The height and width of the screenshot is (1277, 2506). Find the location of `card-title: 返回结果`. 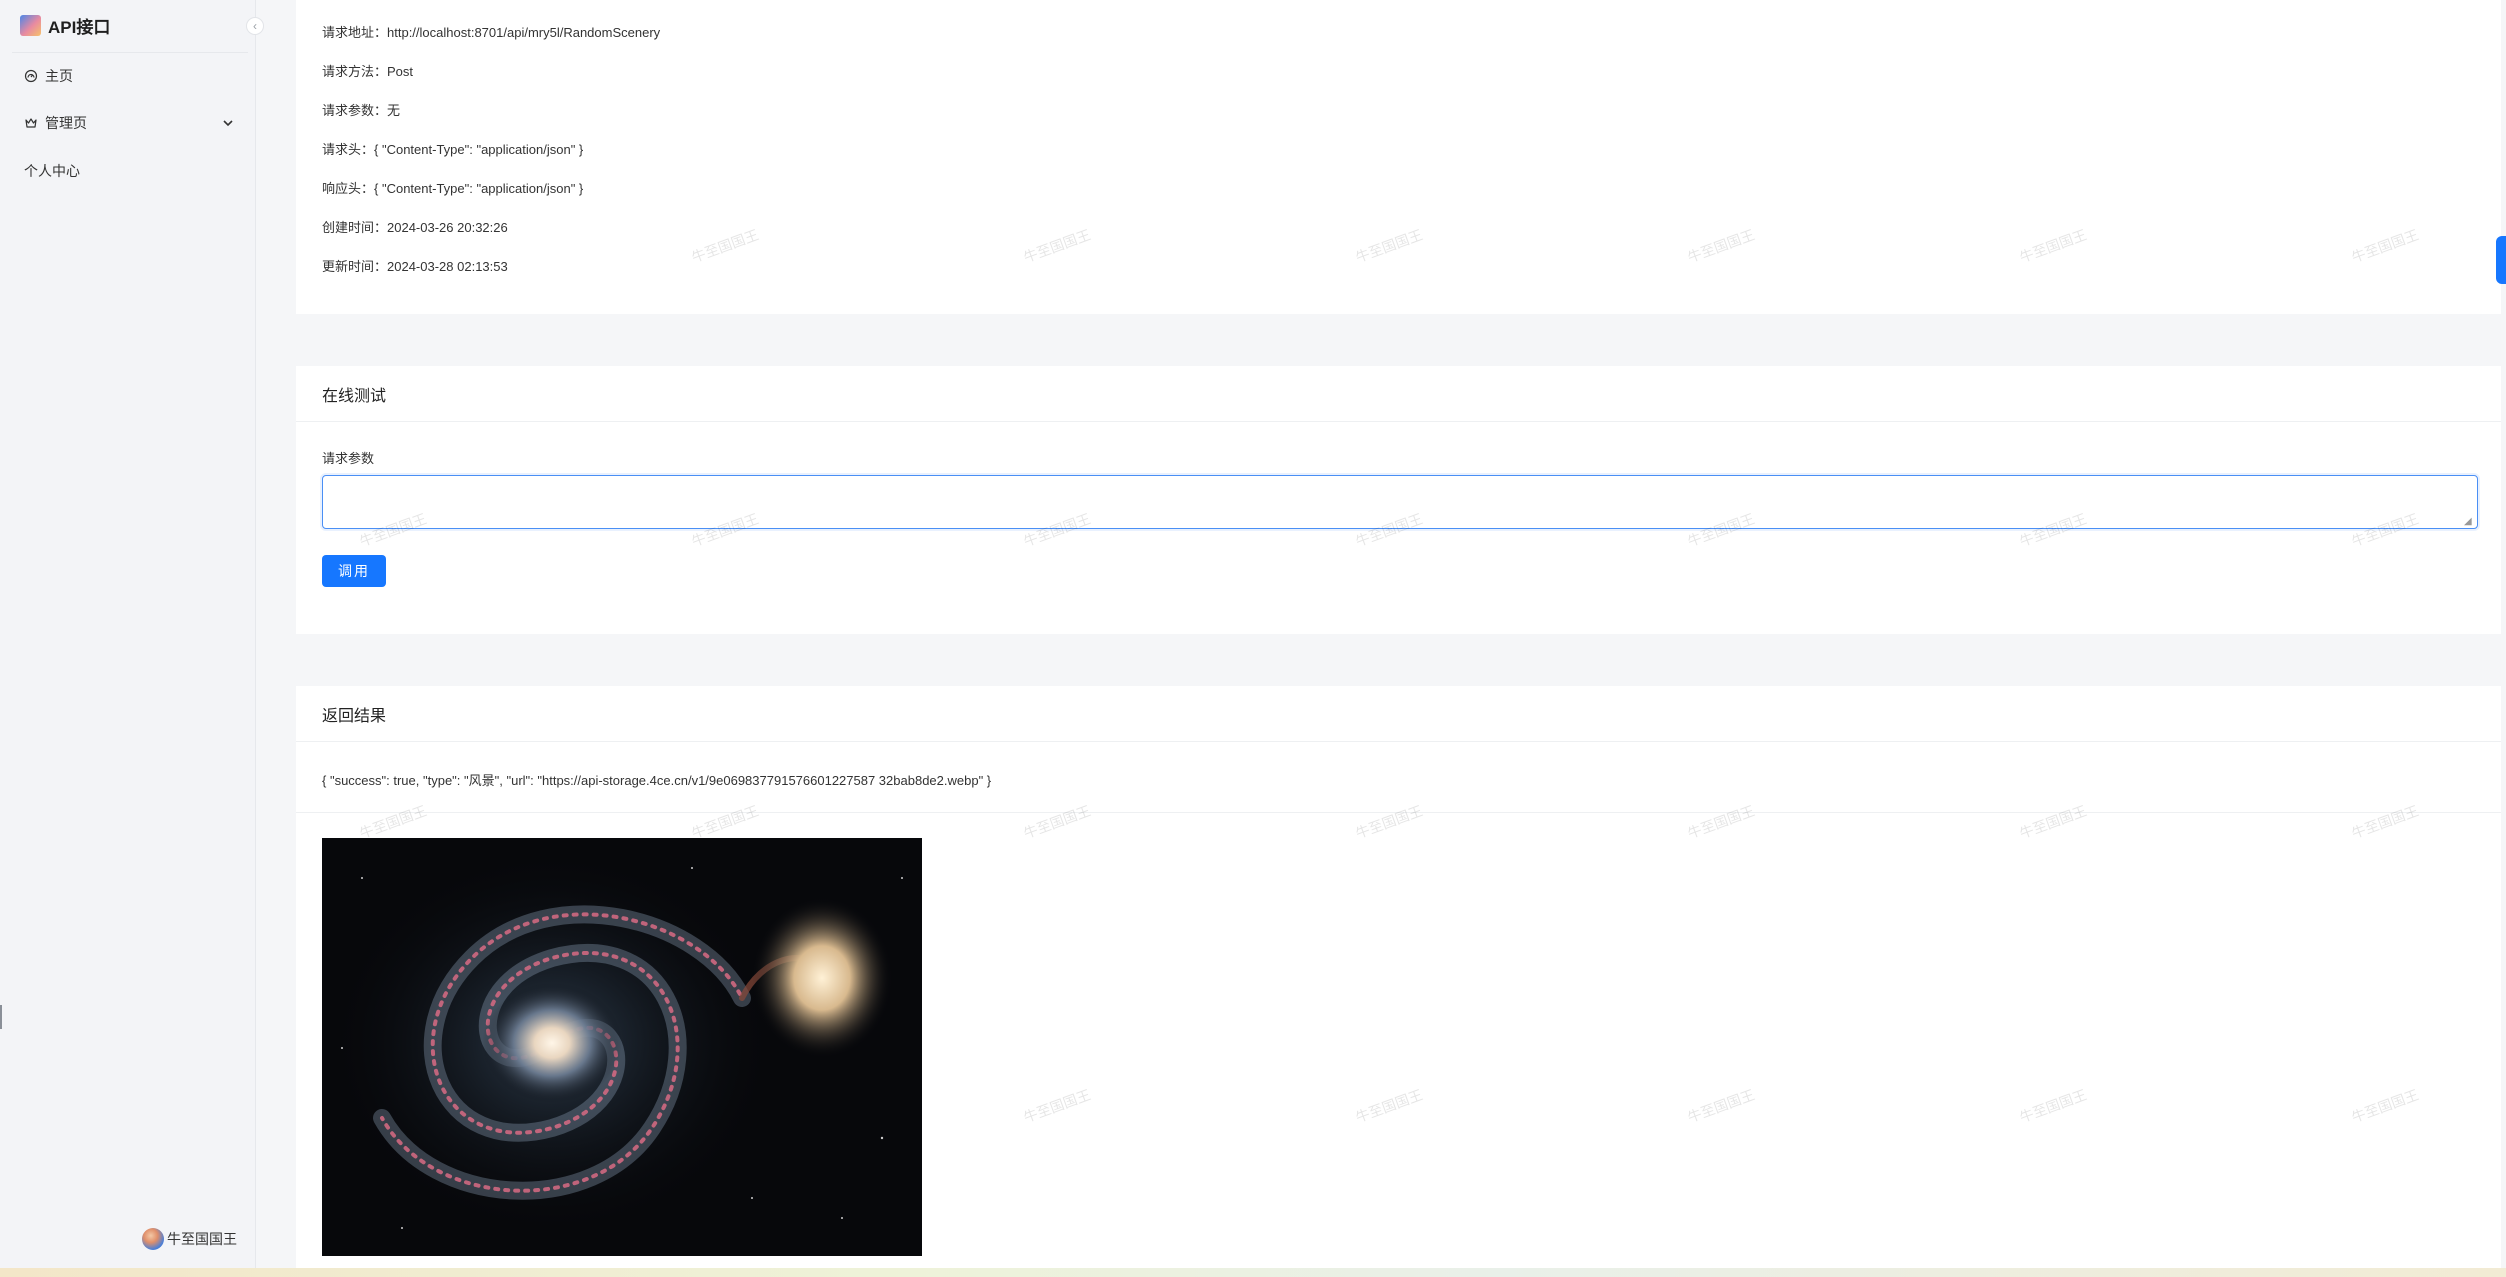

card-title: 返回结果 is located at coordinates (354, 716).